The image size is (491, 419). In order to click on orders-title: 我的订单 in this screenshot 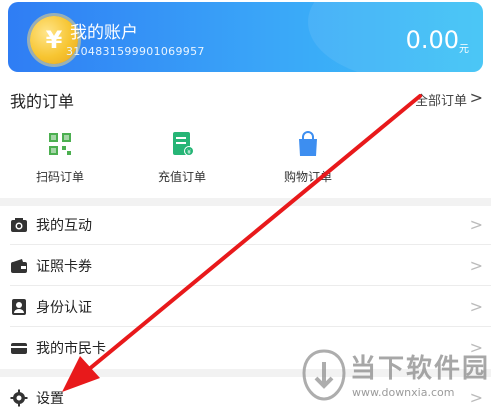, I will do `click(42, 101)`.